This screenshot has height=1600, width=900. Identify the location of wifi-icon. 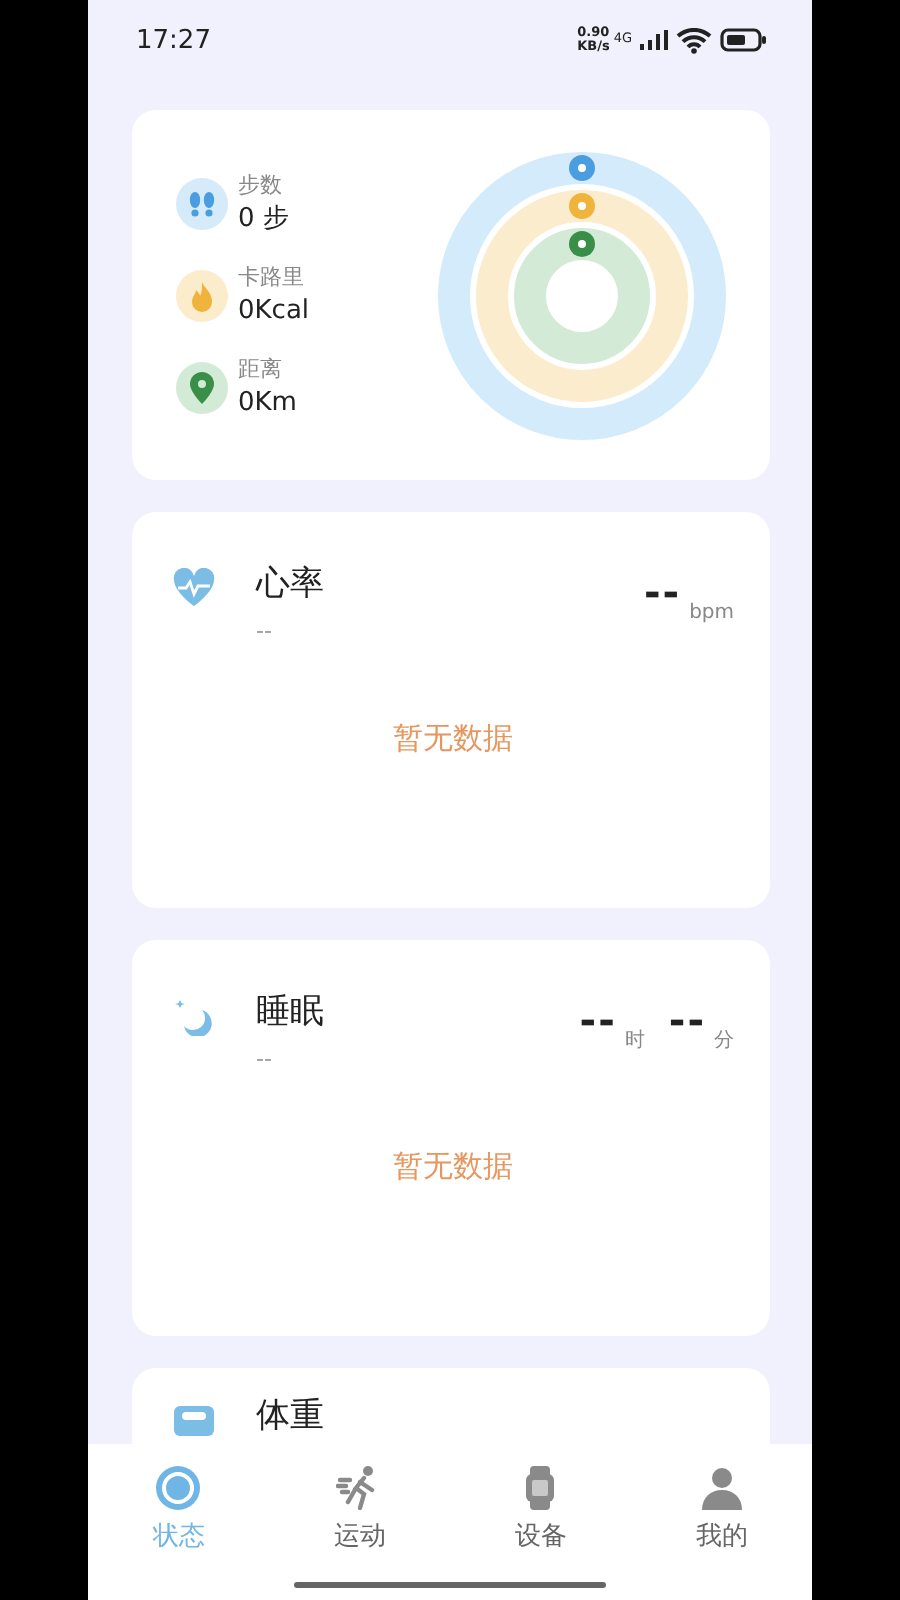
(694, 40).